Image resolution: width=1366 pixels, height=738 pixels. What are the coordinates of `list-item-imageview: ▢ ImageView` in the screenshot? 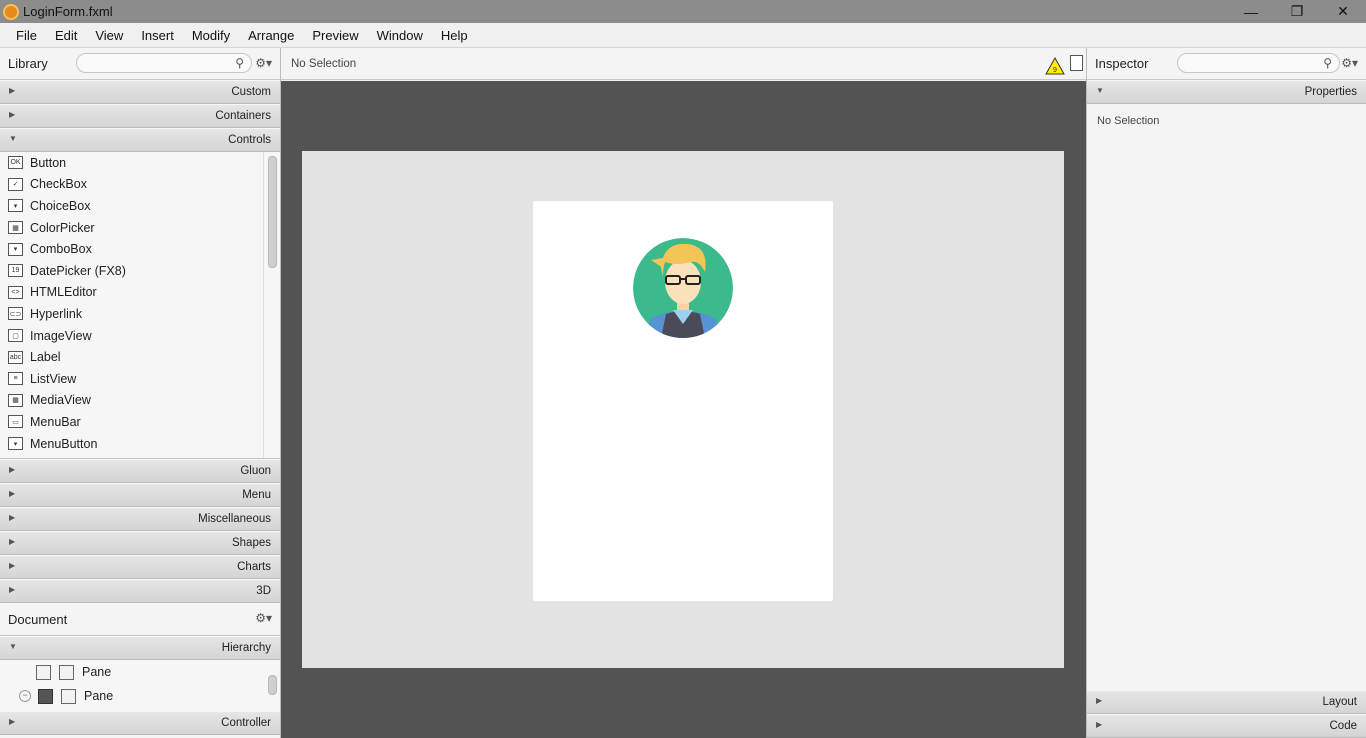 It's located at (140, 336).